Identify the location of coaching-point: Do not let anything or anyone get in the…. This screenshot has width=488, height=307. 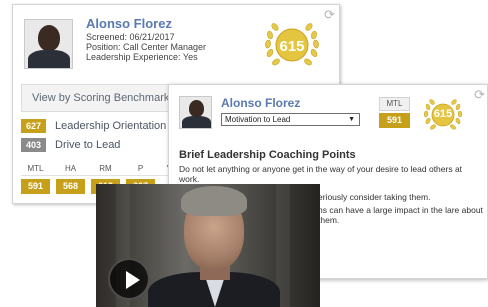
(321, 174).